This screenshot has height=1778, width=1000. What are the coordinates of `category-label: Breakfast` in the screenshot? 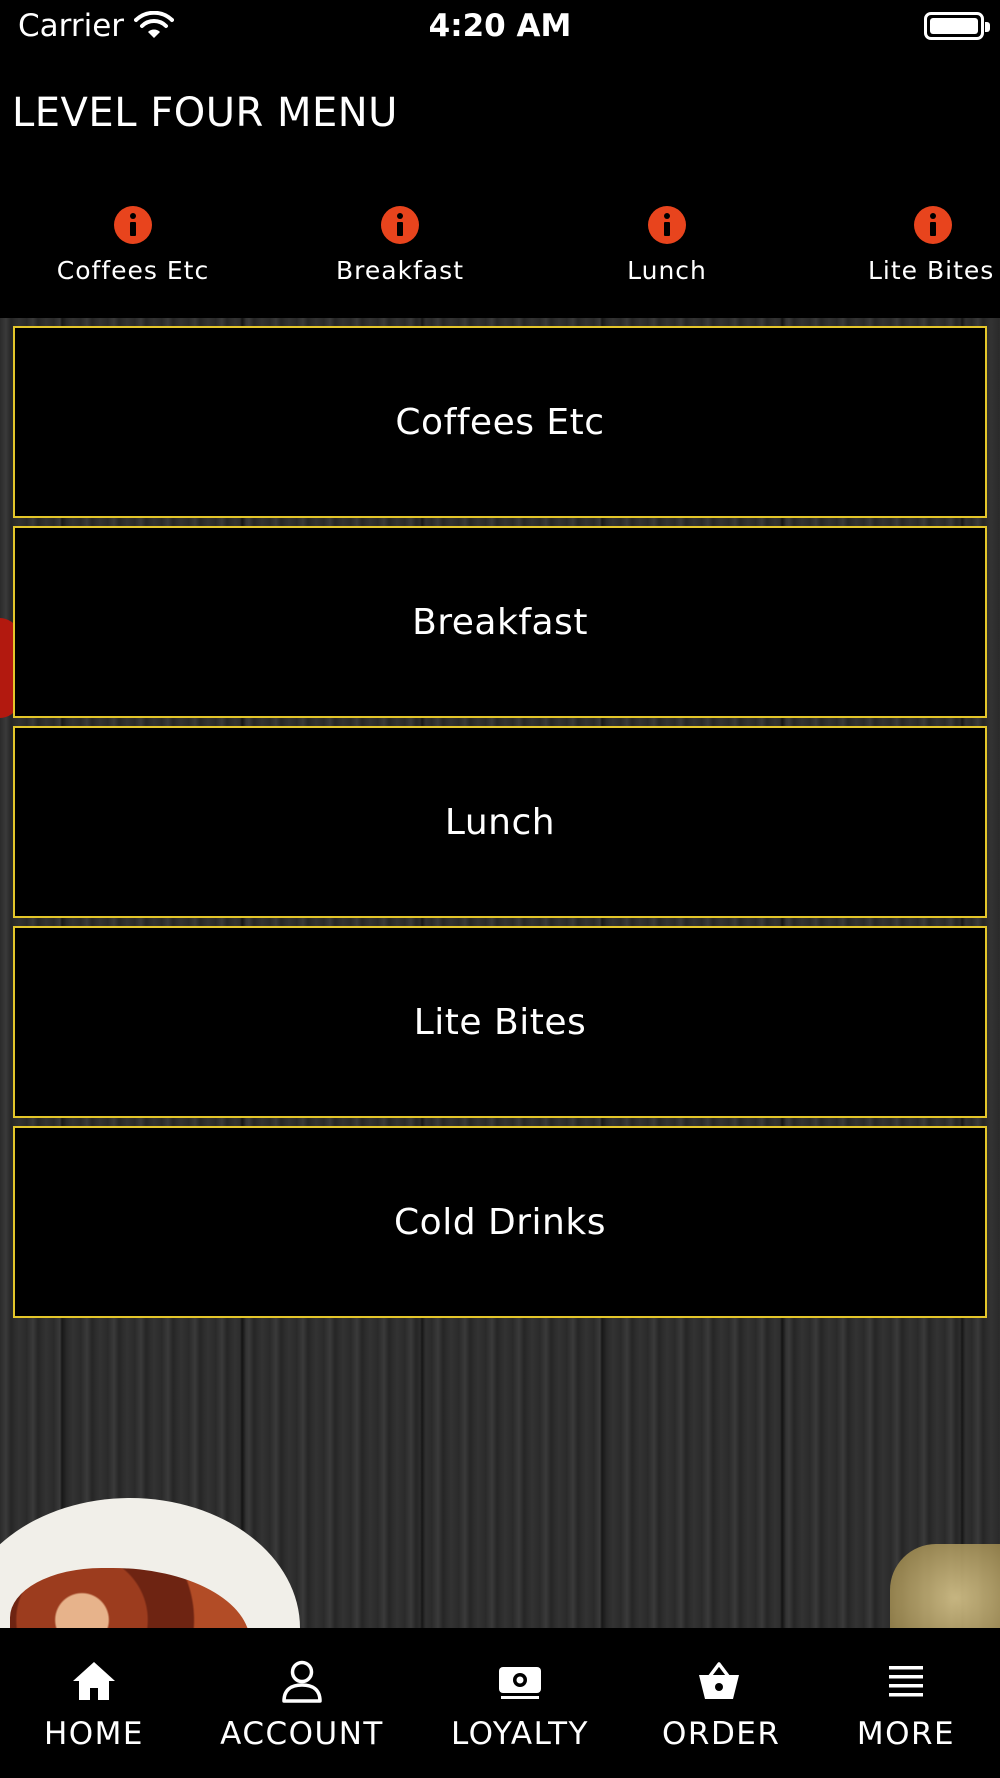 It's located at (399, 270).